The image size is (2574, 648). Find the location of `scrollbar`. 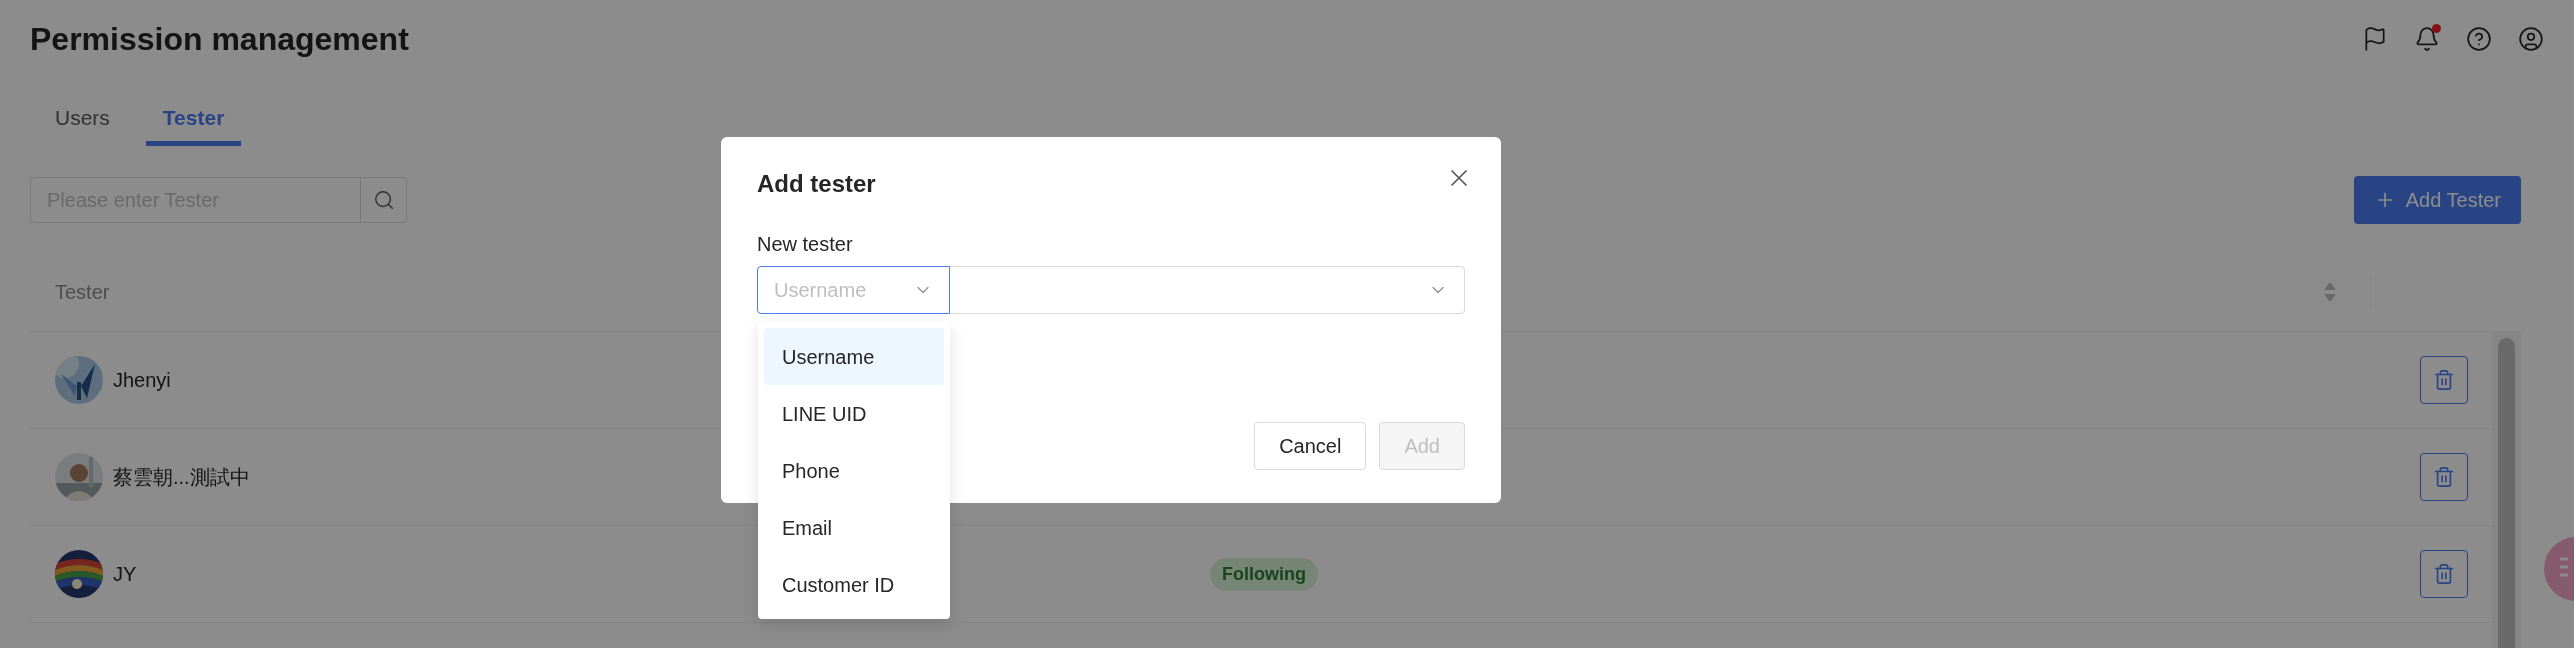

scrollbar is located at coordinates (2506, 490).